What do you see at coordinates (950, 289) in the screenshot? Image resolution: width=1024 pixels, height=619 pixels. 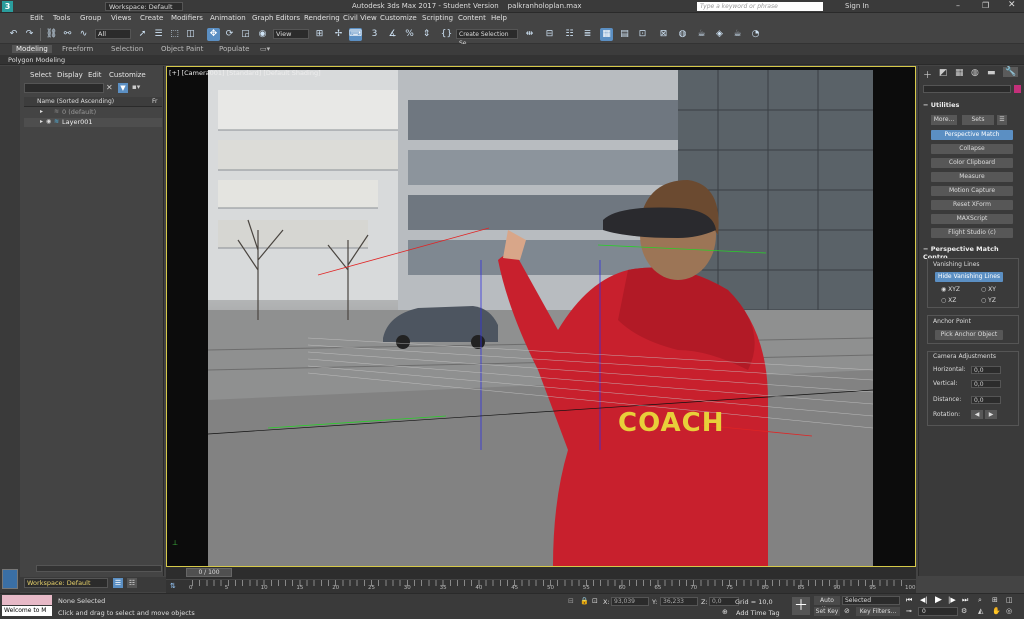 I see `radio-xyz: ◉ XYZ` at bounding box center [950, 289].